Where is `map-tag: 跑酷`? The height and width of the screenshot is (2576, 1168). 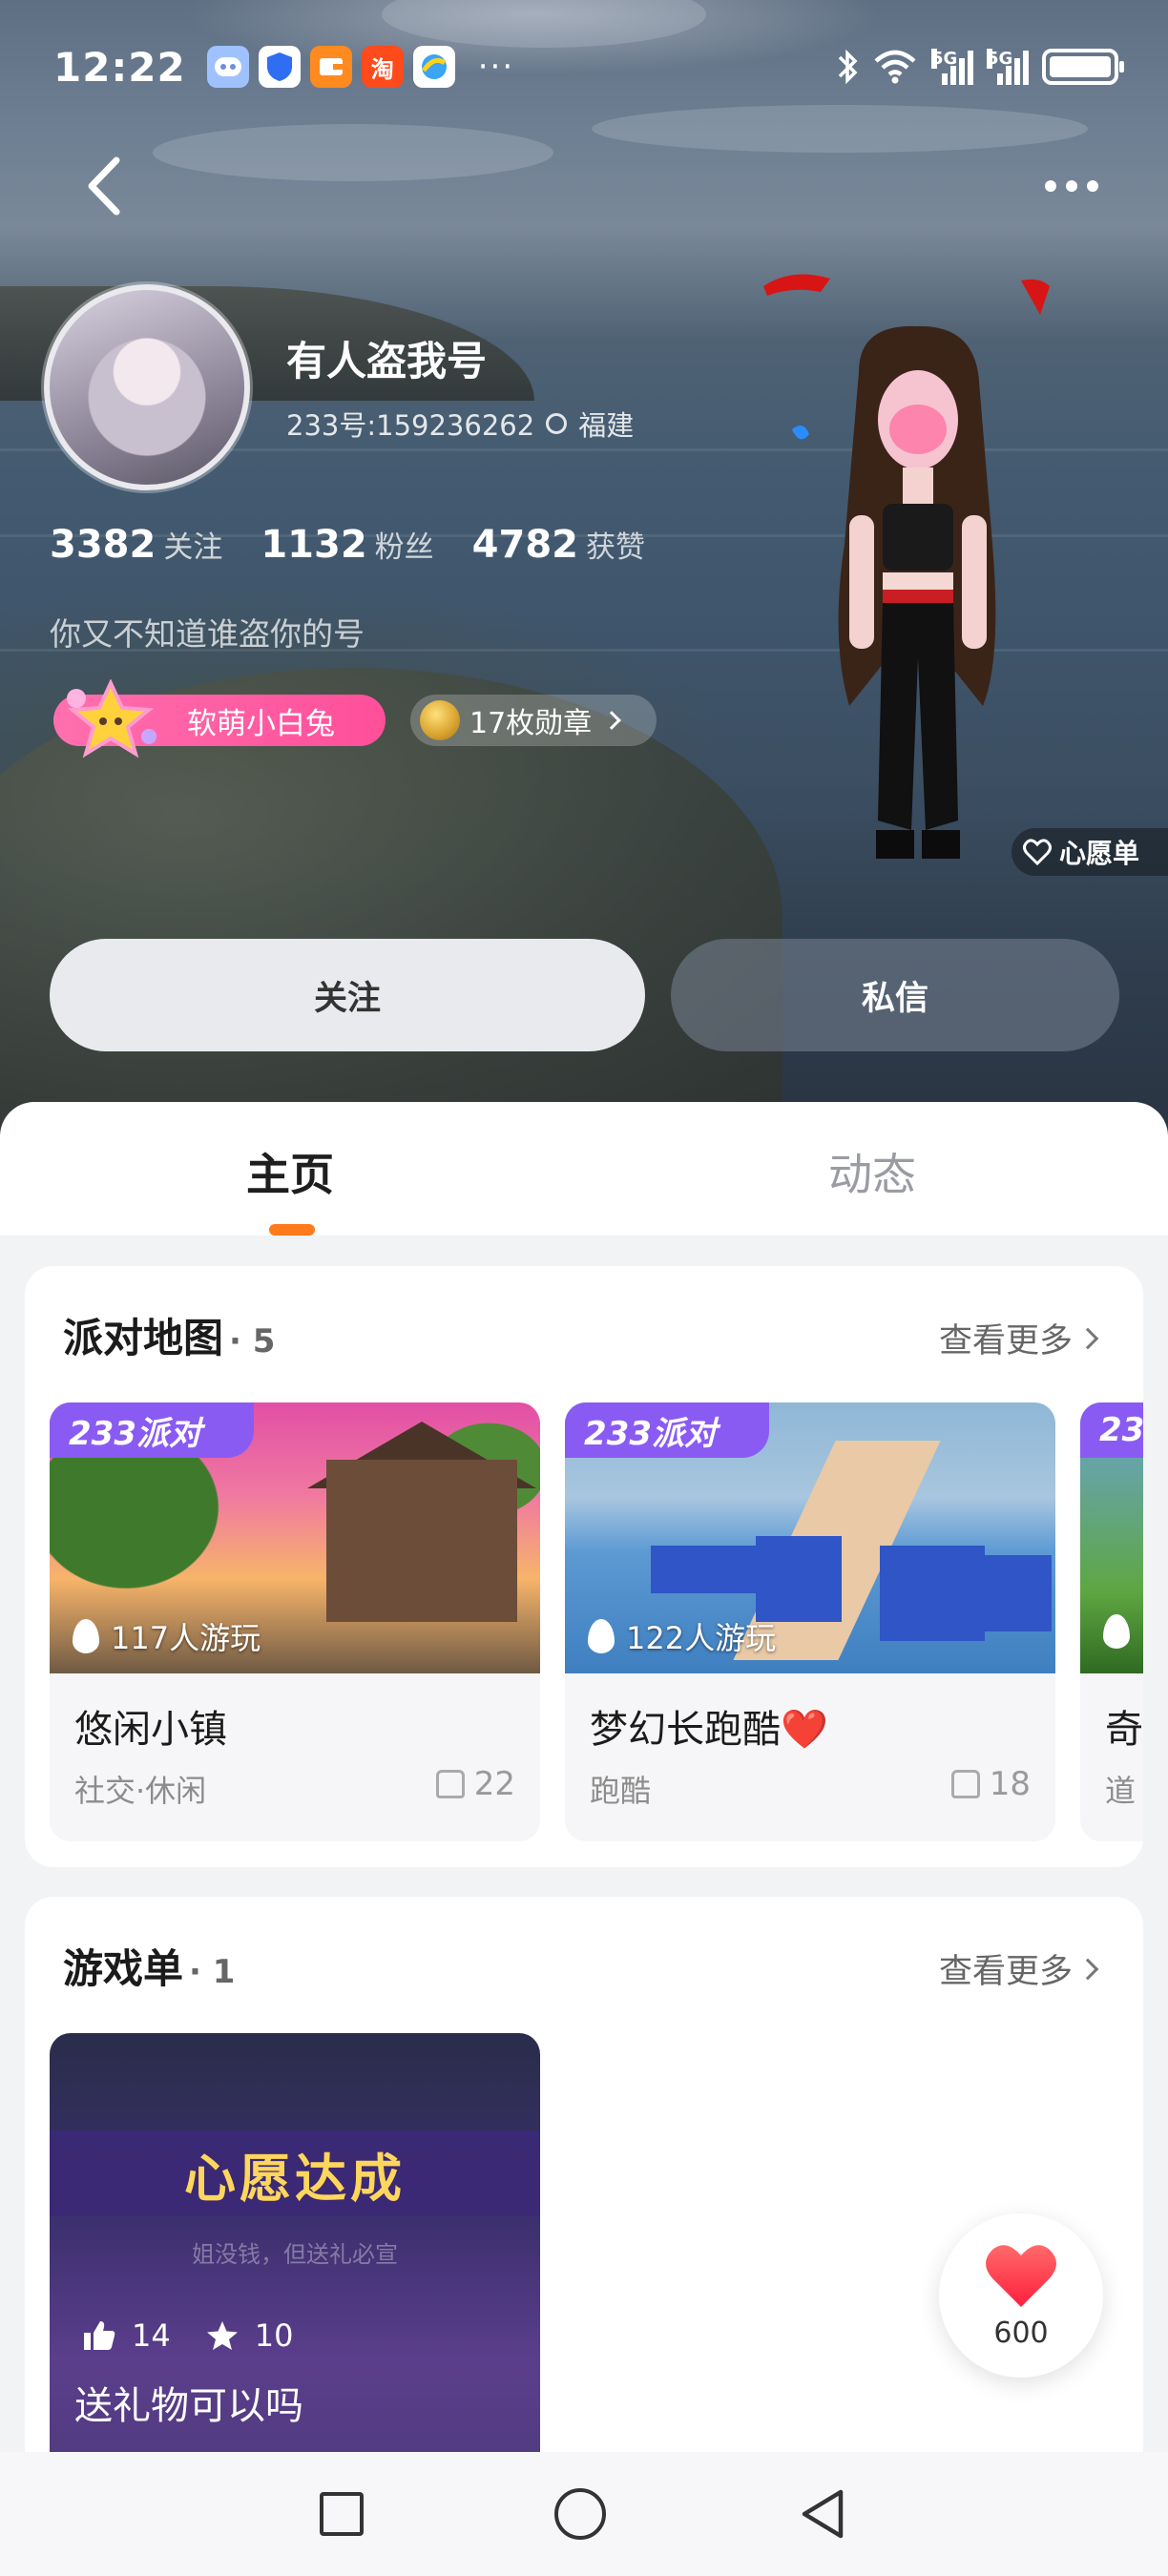
map-tag: 跑酷 is located at coordinates (621, 1791).